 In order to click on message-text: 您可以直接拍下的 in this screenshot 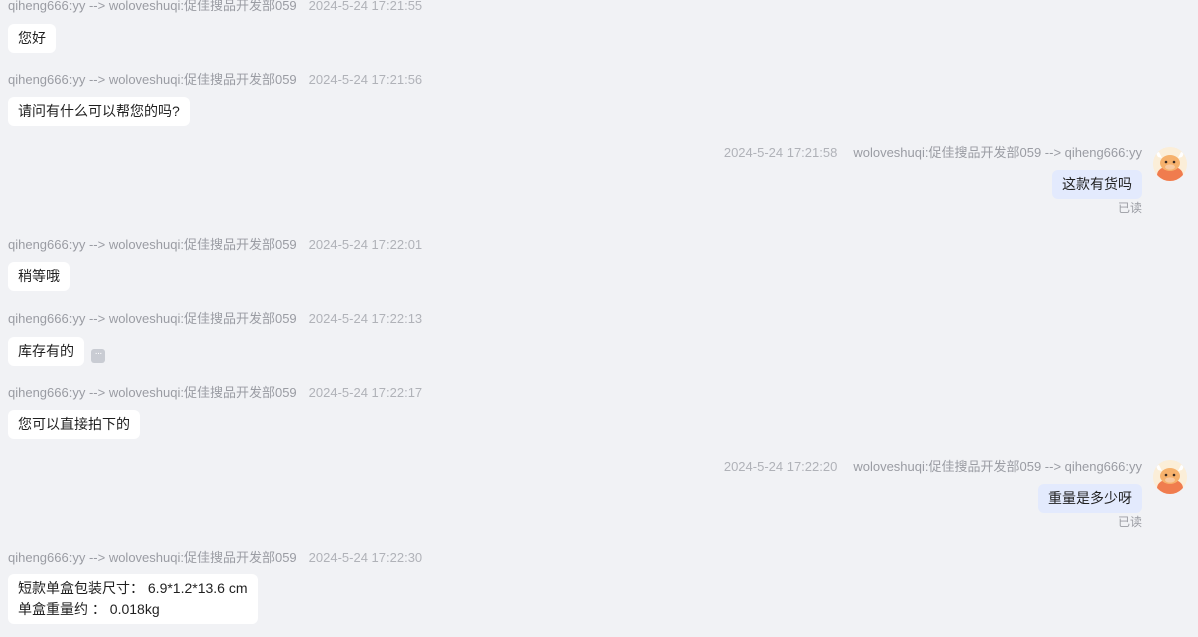, I will do `click(74, 424)`.